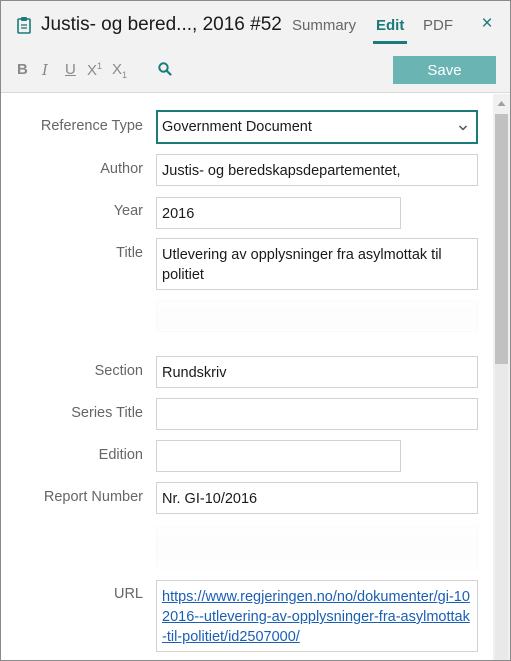 The width and height of the screenshot is (511, 661). I want to click on section-field: Rundskriv, so click(317, 372).